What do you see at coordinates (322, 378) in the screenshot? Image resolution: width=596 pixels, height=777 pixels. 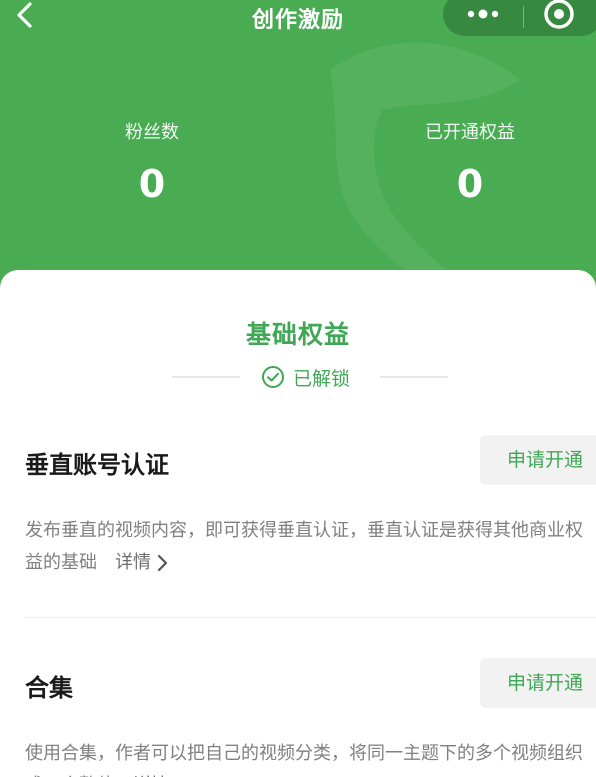 I see `unlock-text: 已解锁` at bounding box center [322, 378].